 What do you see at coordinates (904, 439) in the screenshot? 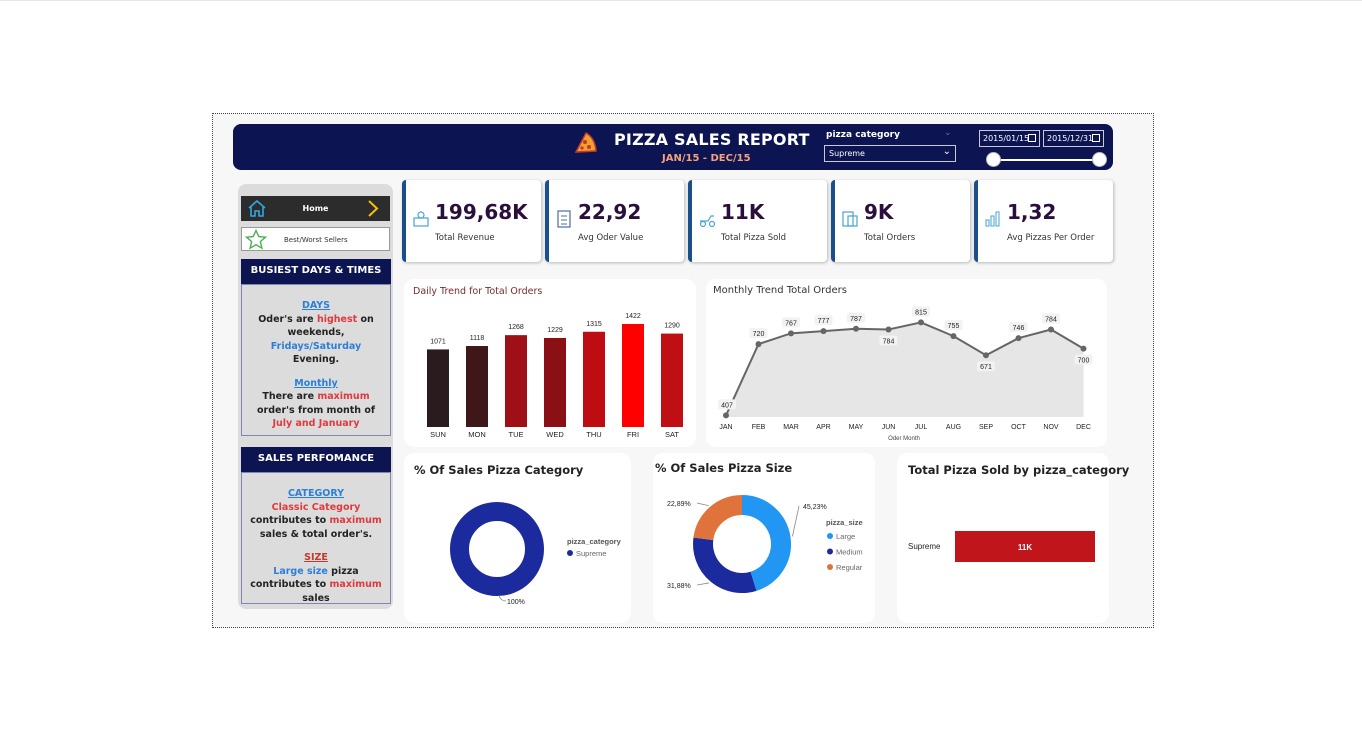
I see `monthly-x-axis-label: Oder Month` at bounding box center [904, 439].